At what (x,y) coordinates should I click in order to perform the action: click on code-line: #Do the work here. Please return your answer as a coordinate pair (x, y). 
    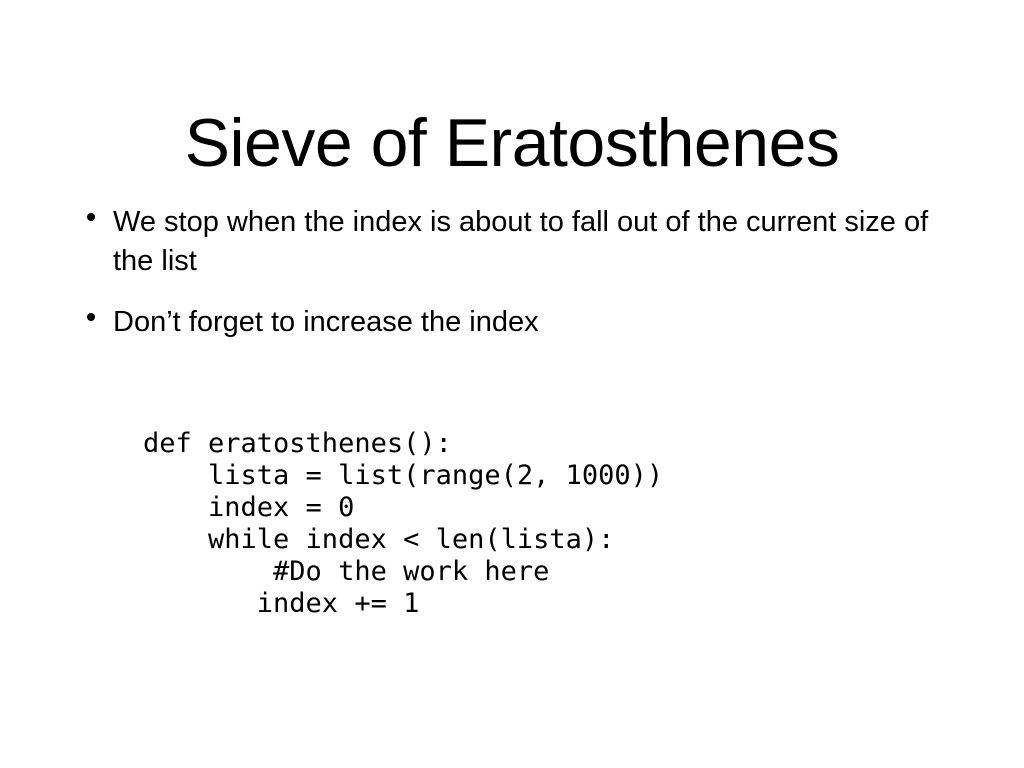
    Looking at the image, I should click on (346, 571).